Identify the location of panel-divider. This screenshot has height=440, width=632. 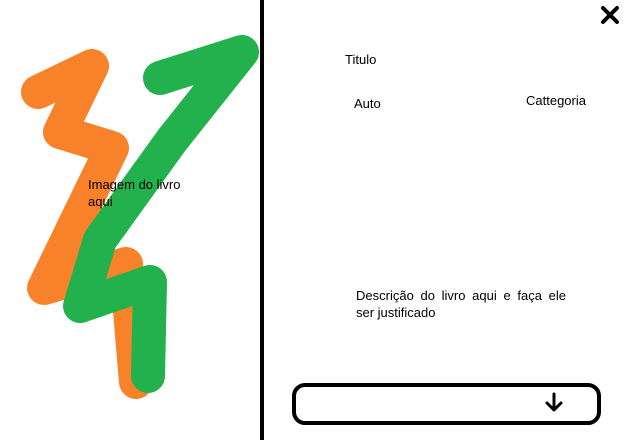
(262, 220).